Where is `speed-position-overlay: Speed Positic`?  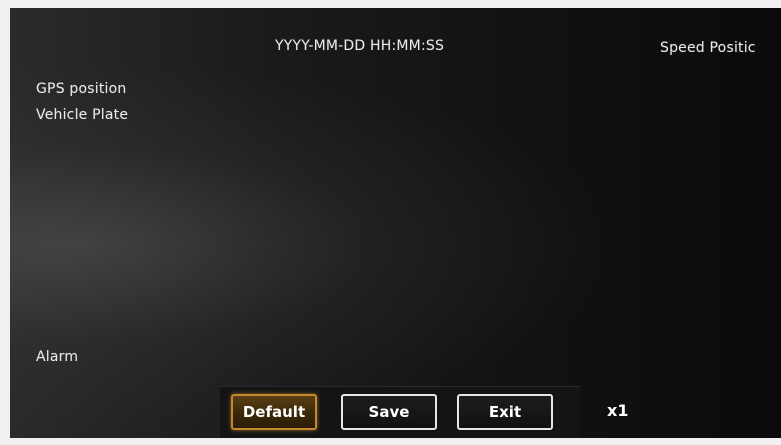 speed-position-overlay: Speed Positic is located at coordinates (708, 48).